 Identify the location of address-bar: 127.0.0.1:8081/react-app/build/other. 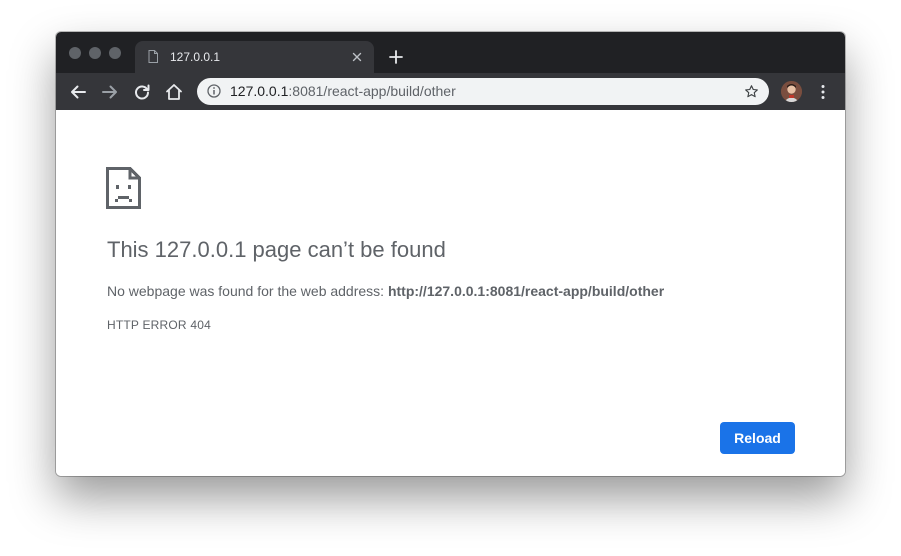
(483, 91).